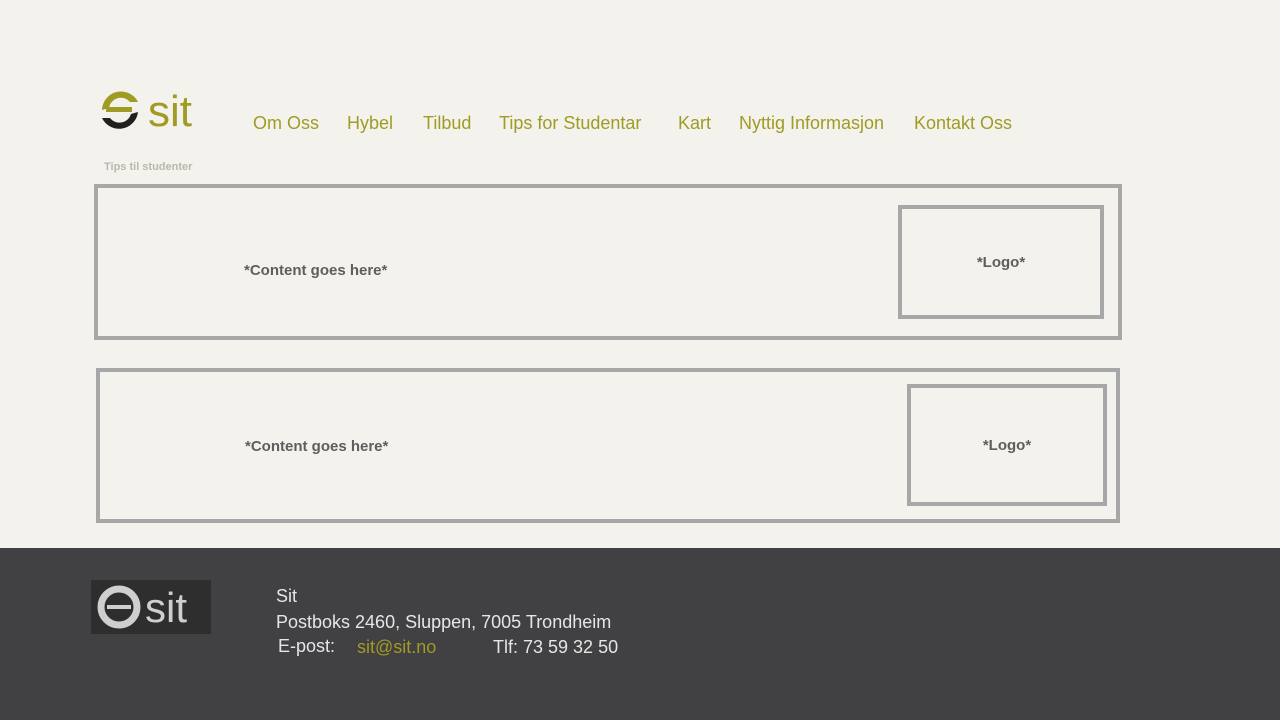  I want to click on nav-item-kart: Kart, so click(694, 123).